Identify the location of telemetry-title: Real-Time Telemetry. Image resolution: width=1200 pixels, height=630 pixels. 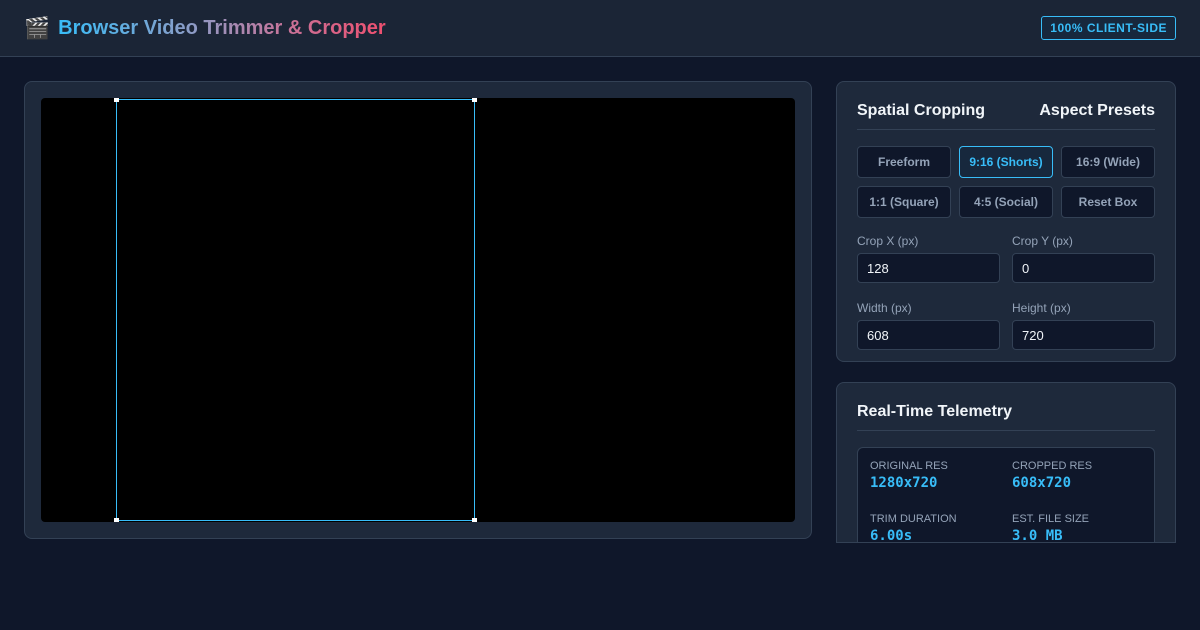
(935, 411).